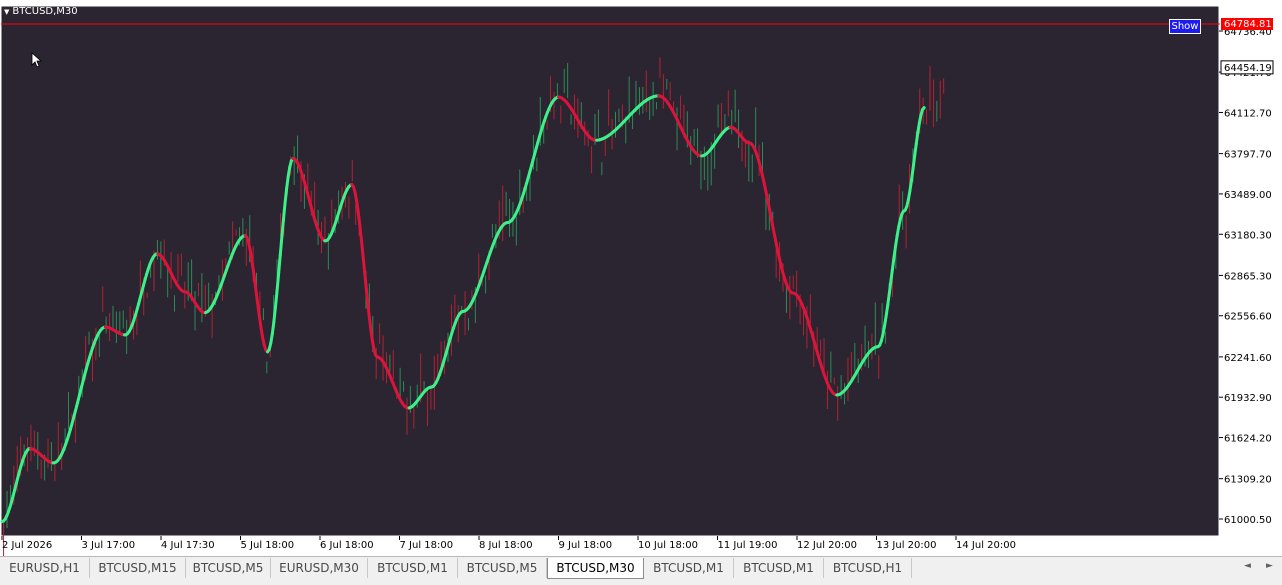  Describe the element at coordinates (1248, 439) in the screenshot. I see `price-tick-label: 61624.20` at that location.